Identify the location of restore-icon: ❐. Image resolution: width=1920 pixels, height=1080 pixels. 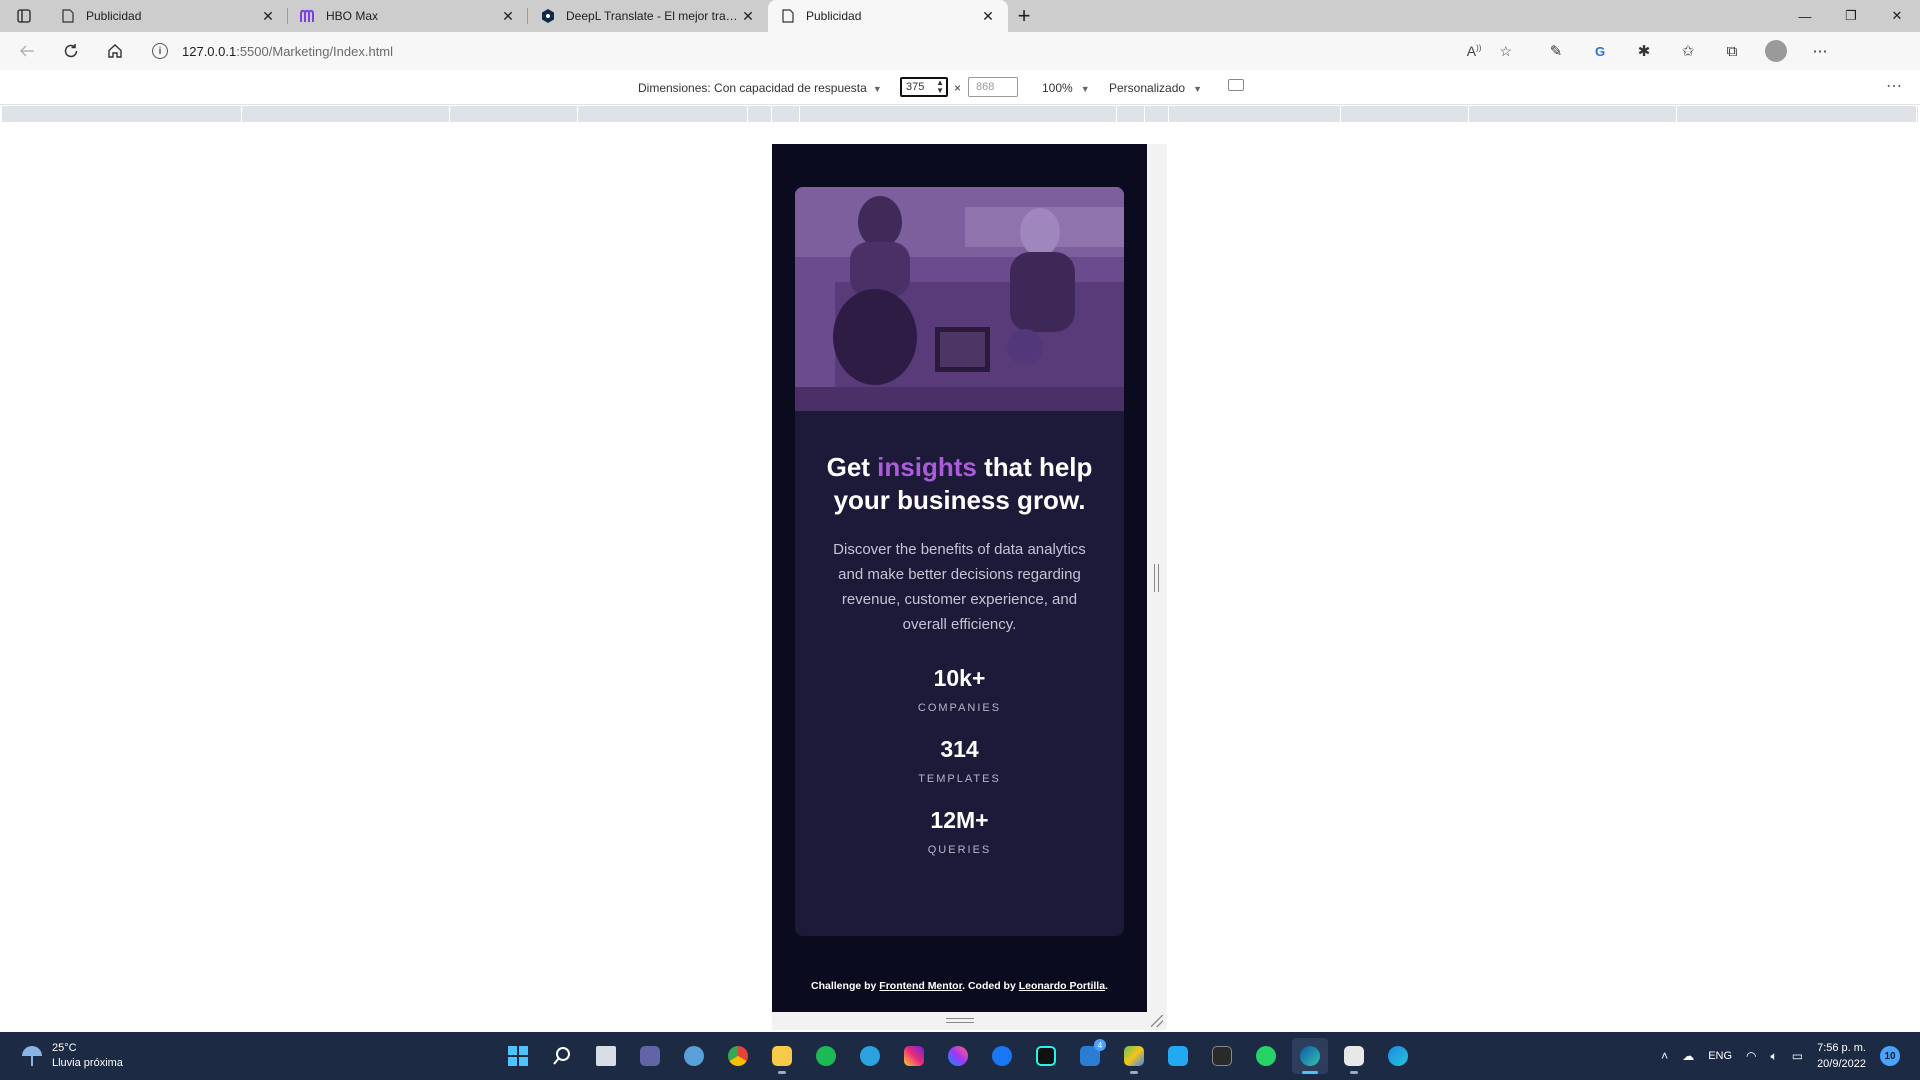
(1851, 16).